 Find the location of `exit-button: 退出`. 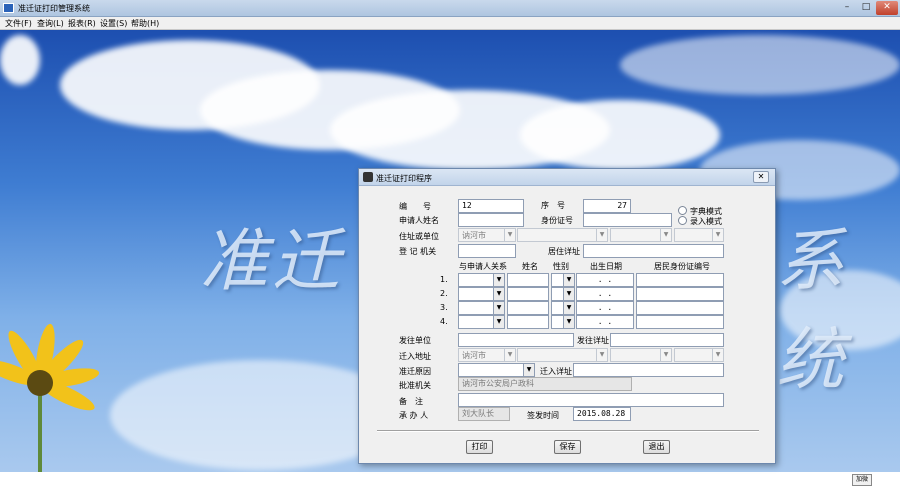

exit-button: 退出 is located at coordinates (656, 447).